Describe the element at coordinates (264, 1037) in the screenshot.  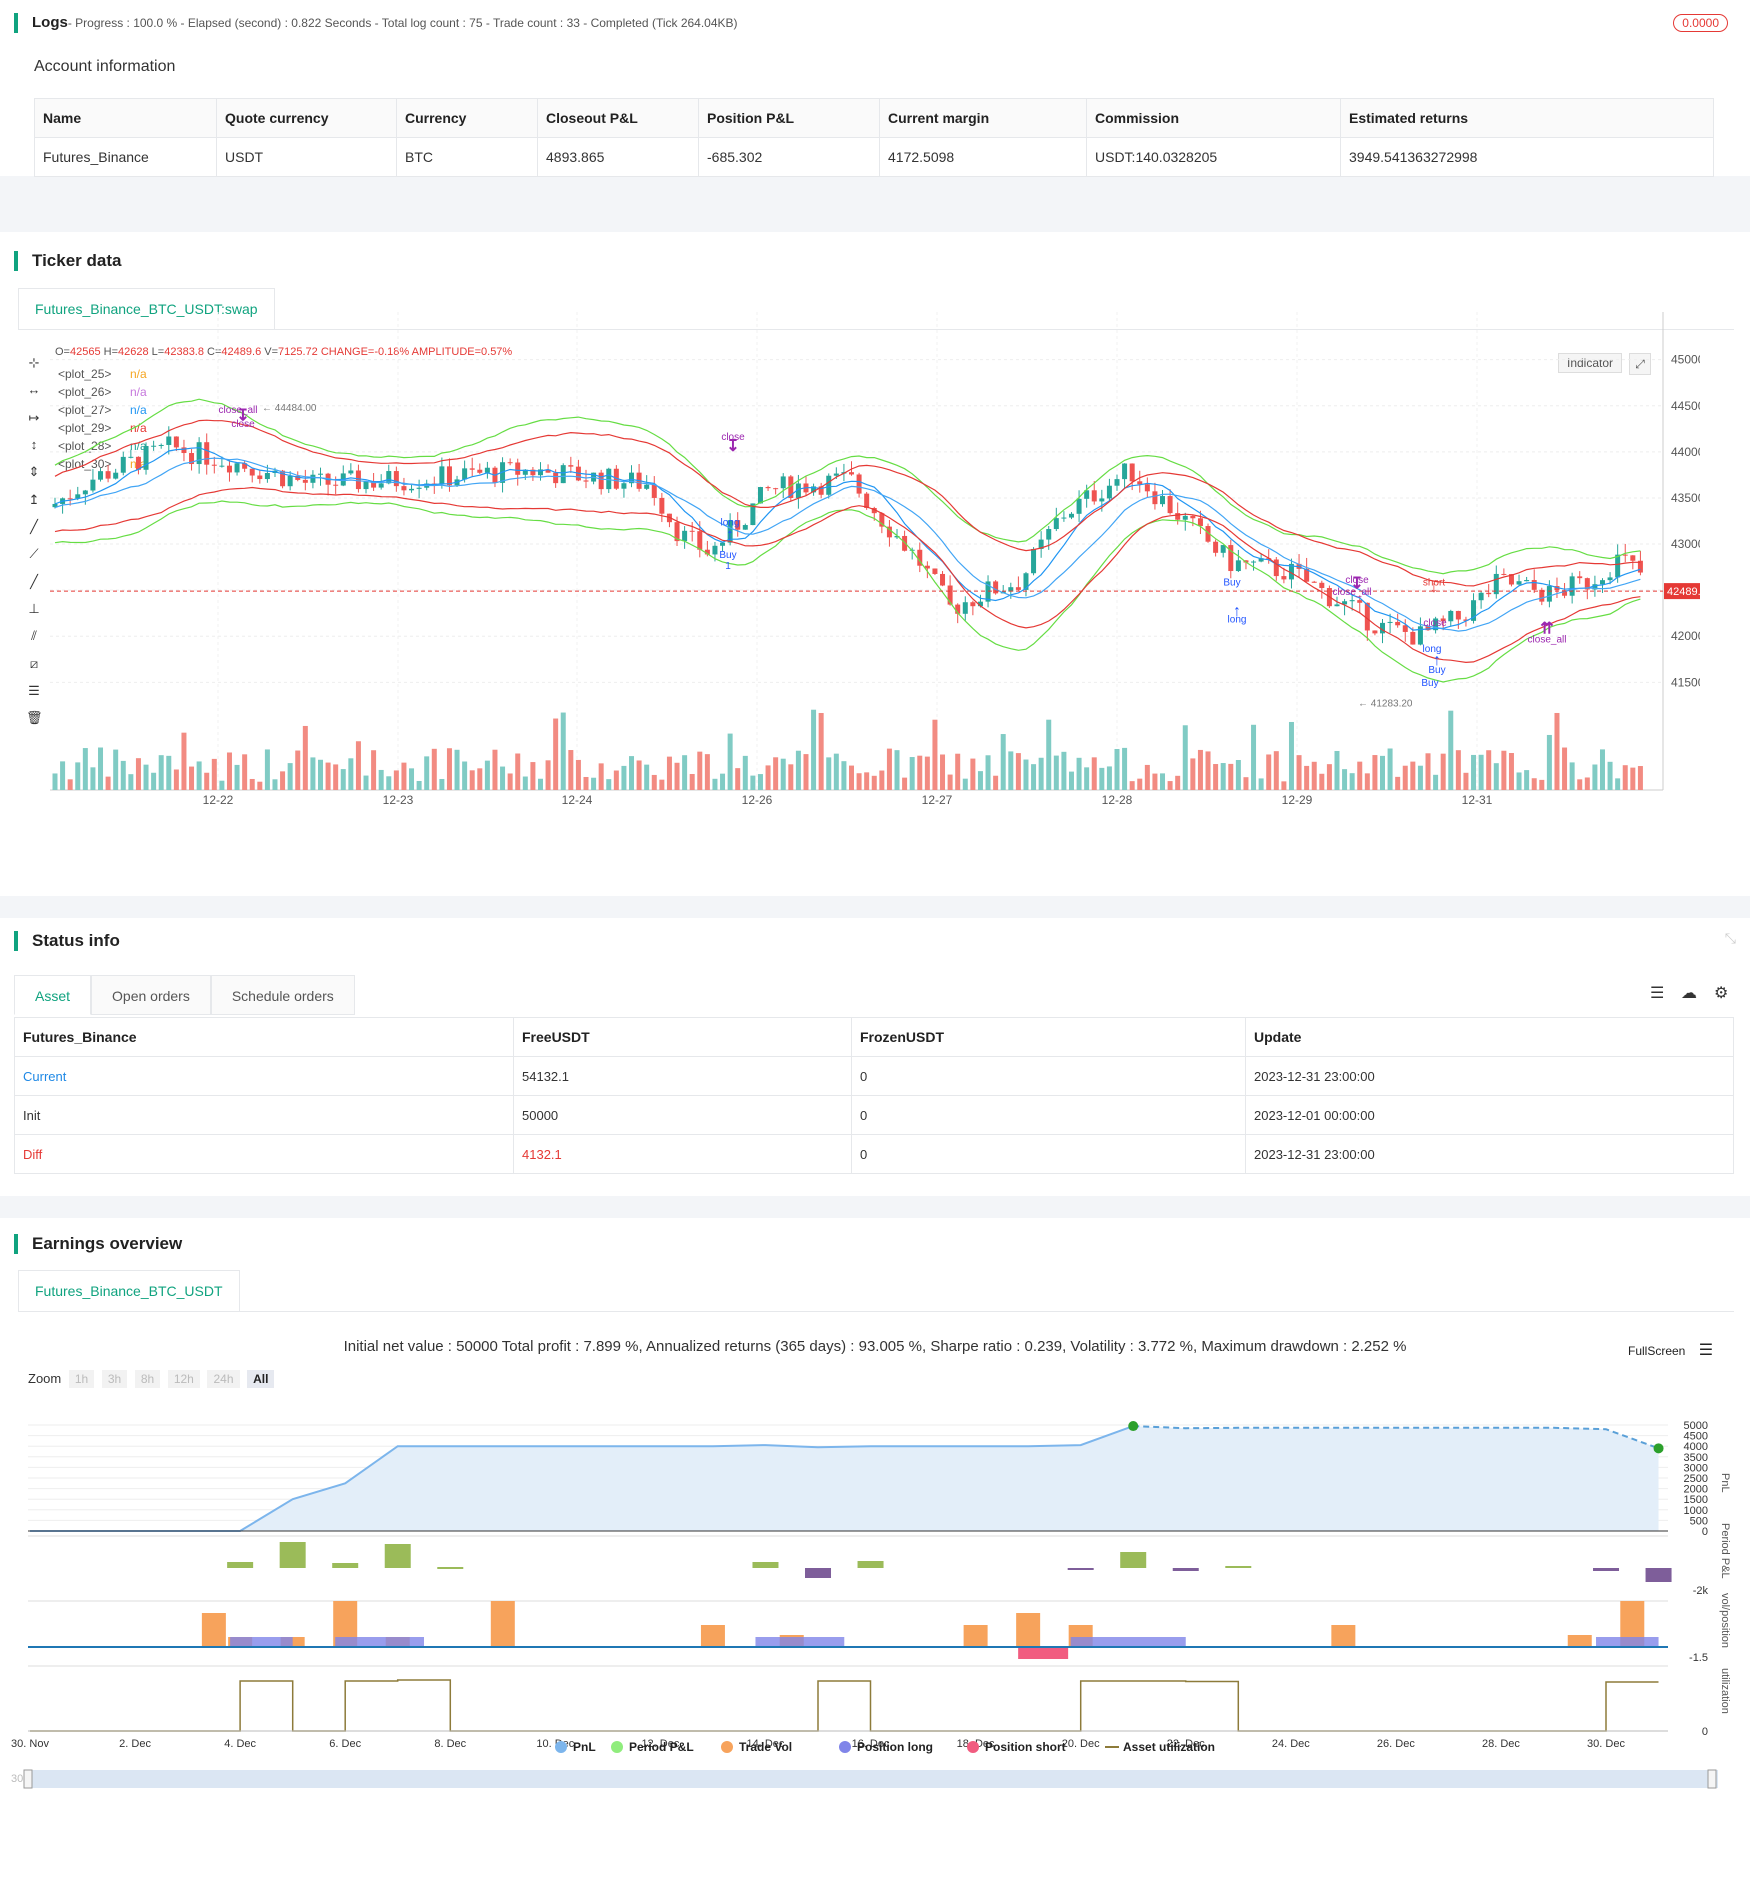
I see `asset-h-exchange: Futures_Binance` at that location.